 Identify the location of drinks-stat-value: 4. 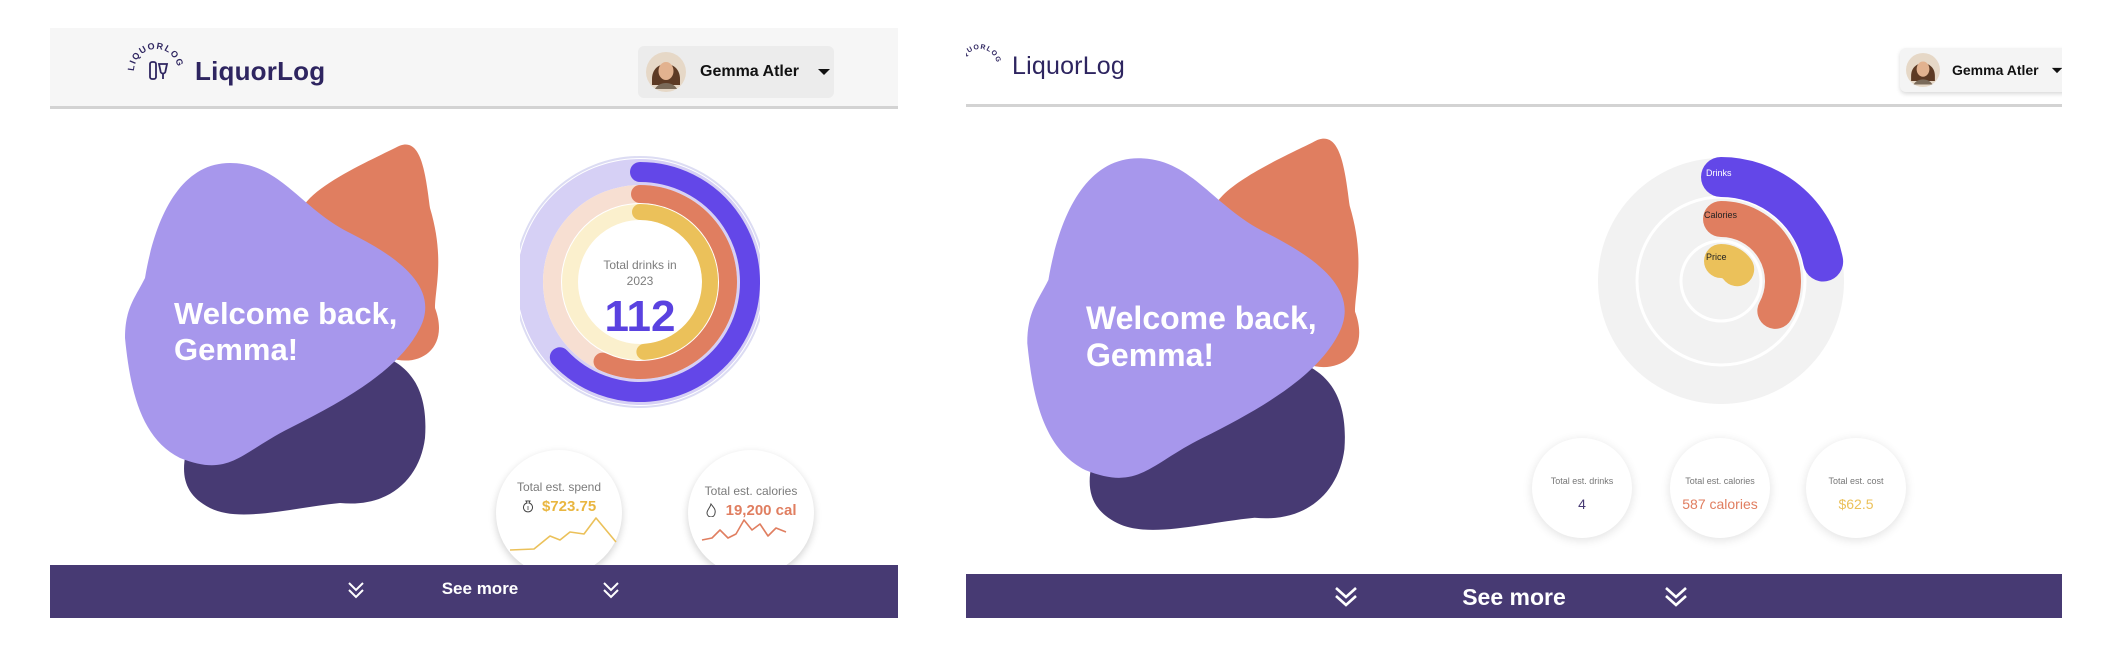
(1582, 504).